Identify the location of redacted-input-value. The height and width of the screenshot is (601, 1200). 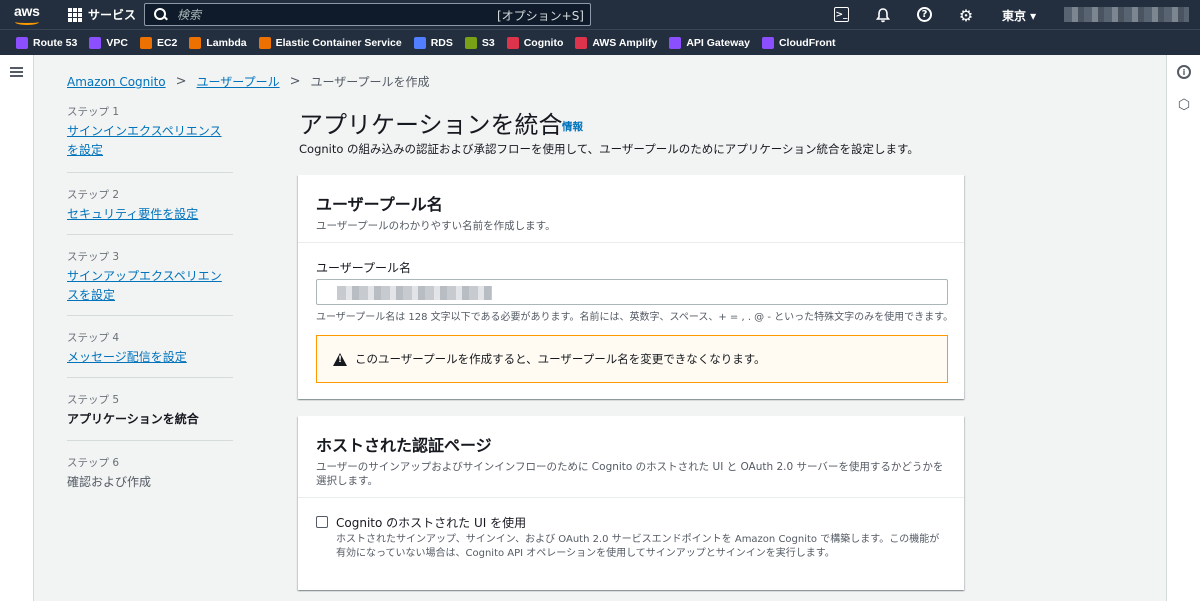
(414, 293).